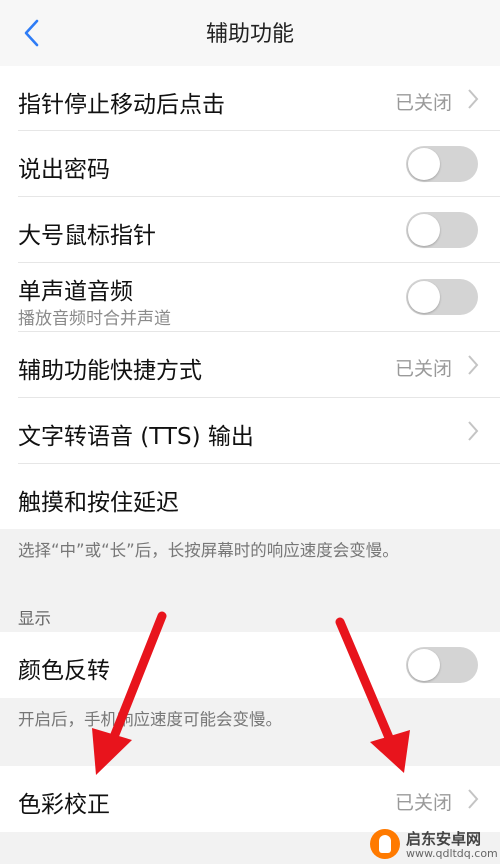  Describe the element at coordinates (385, 844) in the screenshot. I see `watermark-logo-icon` at that location.